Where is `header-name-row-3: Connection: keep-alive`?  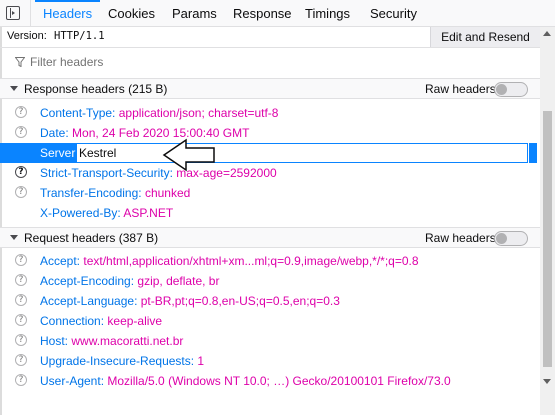
header-name-row-3: Connection: keep-alive is located at coordinates (101, 321).